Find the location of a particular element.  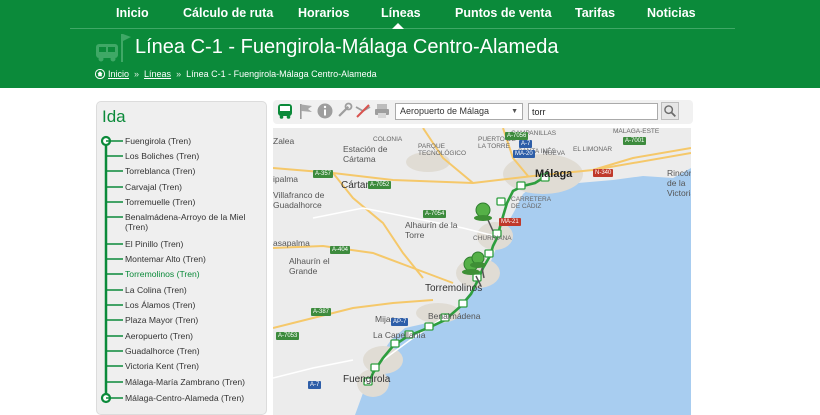

info-icon is located at coordinates (325, 111).